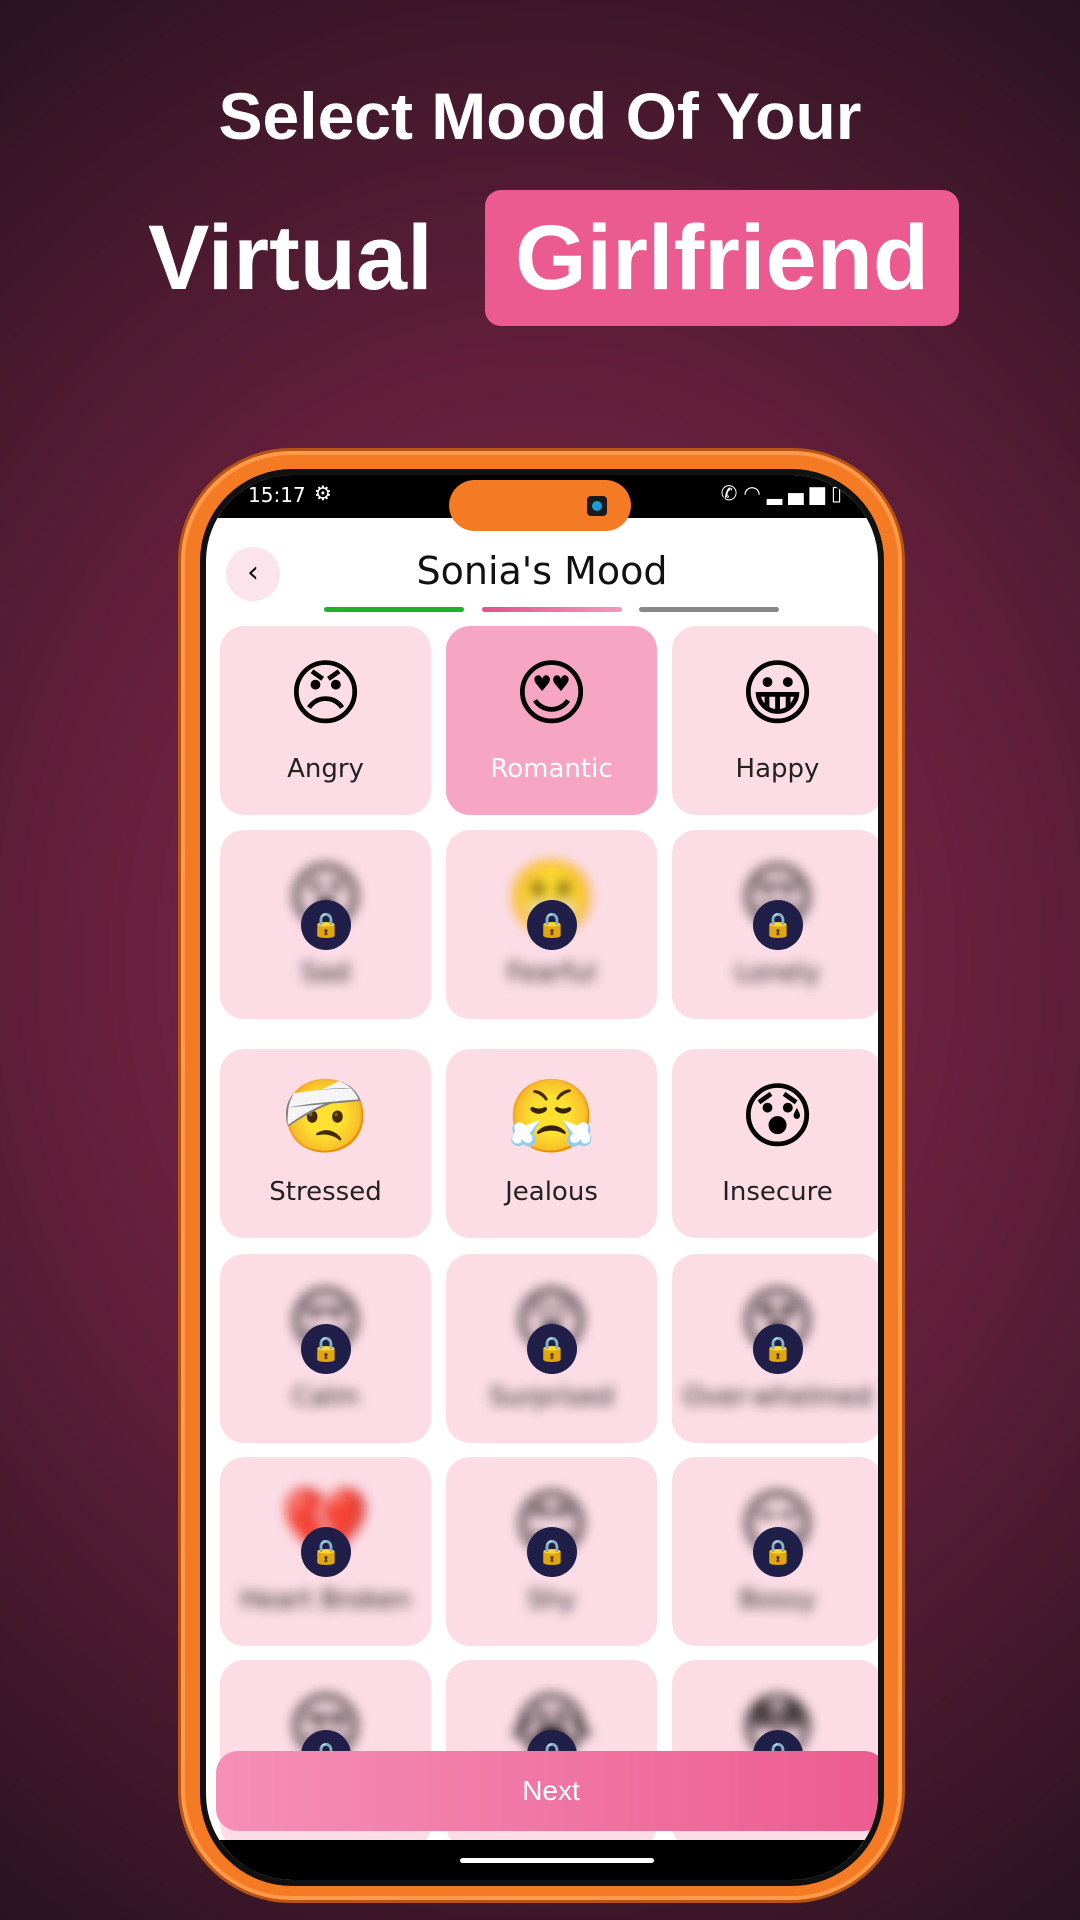 The height and width of the screenshot is (1920, 1080). What do you see at coordinates (551, 1192) in the screenshot?
I see `mood-label: Jealous` at bounding box center [551, 1192].